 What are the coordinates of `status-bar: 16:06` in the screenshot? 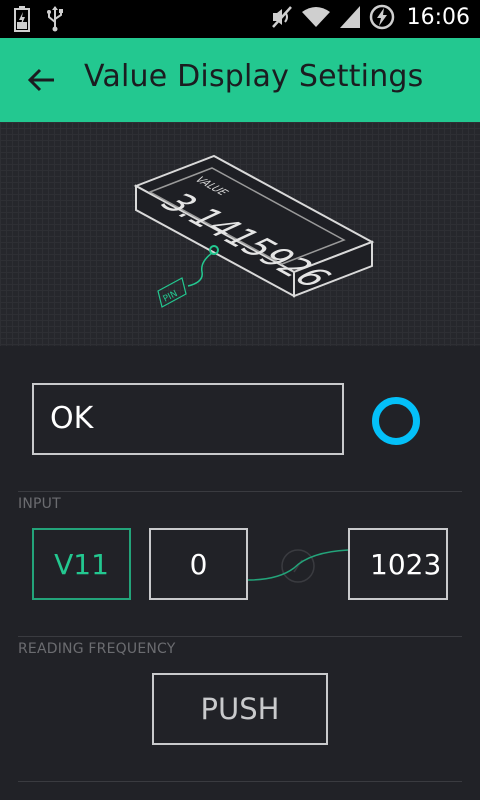 It's located at (240, 19).